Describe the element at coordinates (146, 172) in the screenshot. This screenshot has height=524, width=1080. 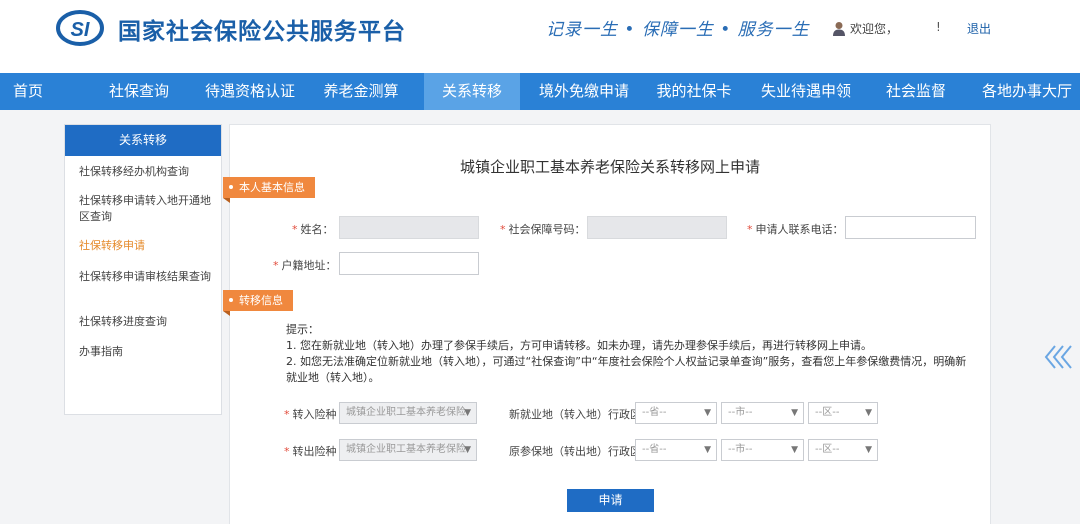
I see `sidebar-item-agency-query: 社保转移经办机构查询` at that location.